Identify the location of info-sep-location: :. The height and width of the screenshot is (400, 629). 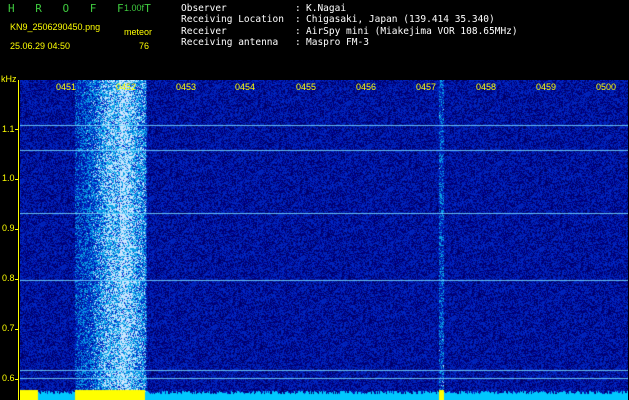
(298, 19).